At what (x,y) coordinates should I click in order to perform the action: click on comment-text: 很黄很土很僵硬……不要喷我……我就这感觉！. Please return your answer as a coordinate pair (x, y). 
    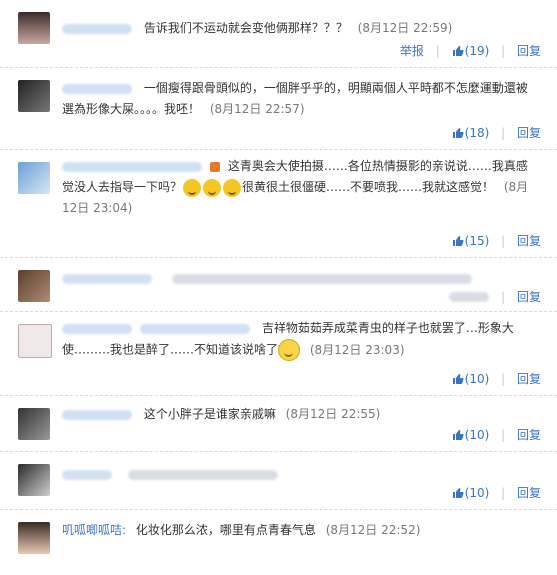
    Looking at the image, I should click on (368, 187).